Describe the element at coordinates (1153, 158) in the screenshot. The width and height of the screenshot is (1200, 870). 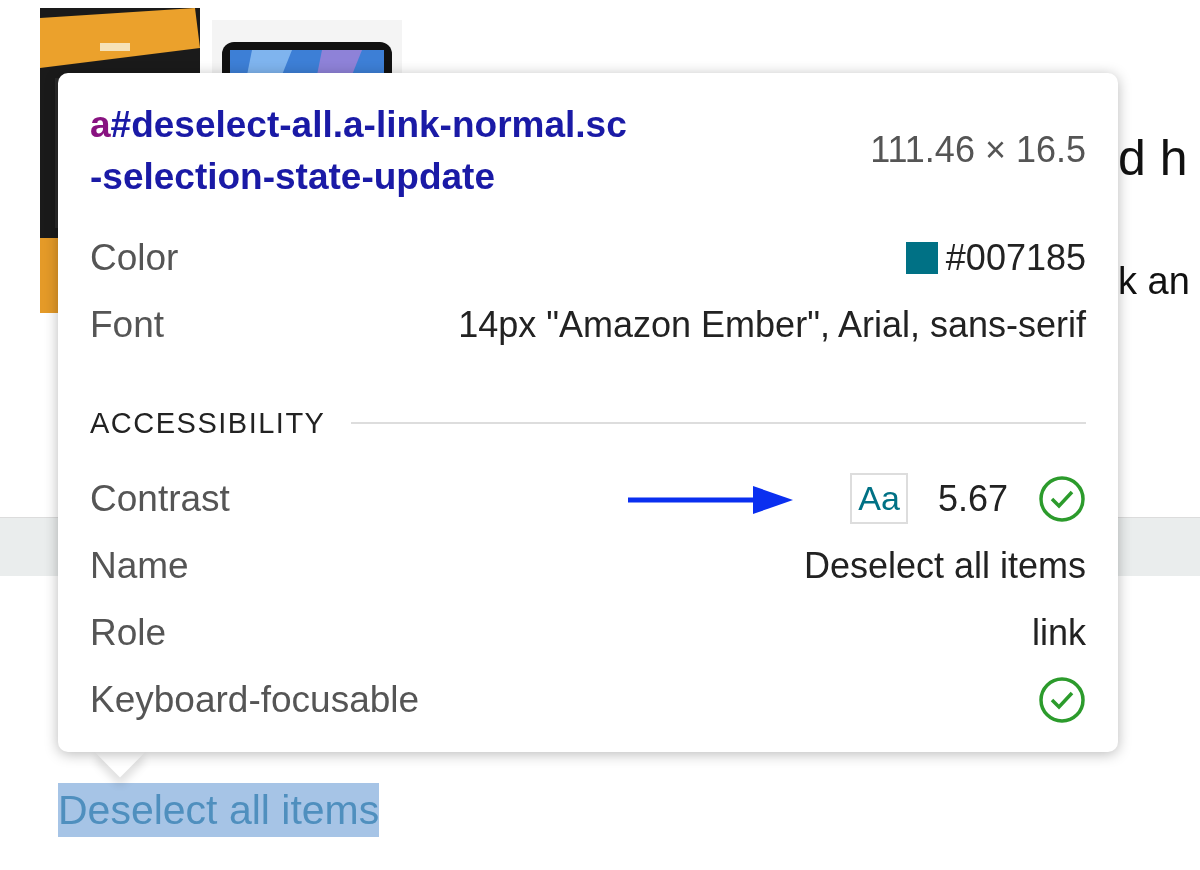
I see `page-heading: d h` at that location.